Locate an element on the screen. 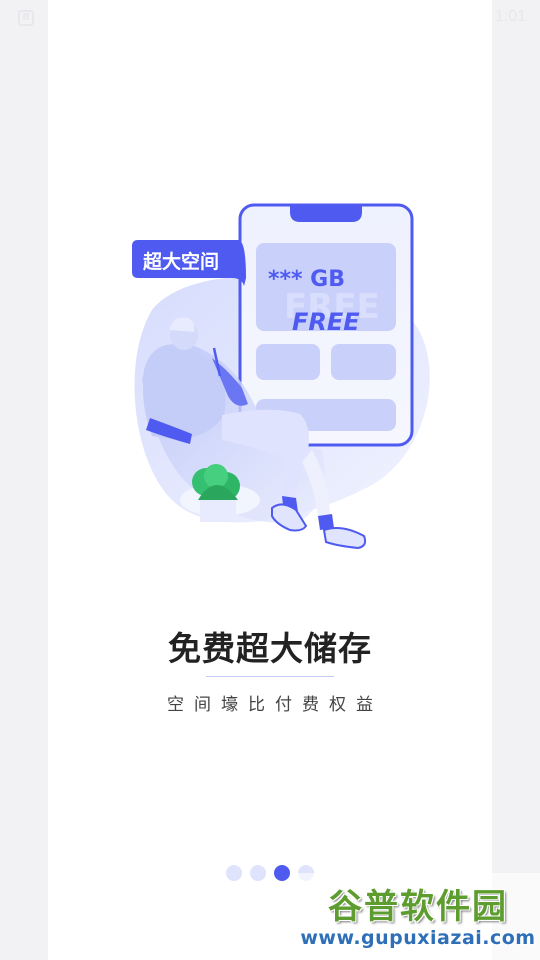  watermark: 谷普软件园 www.gupuxiazai.com is located at coordinates (418, 916).